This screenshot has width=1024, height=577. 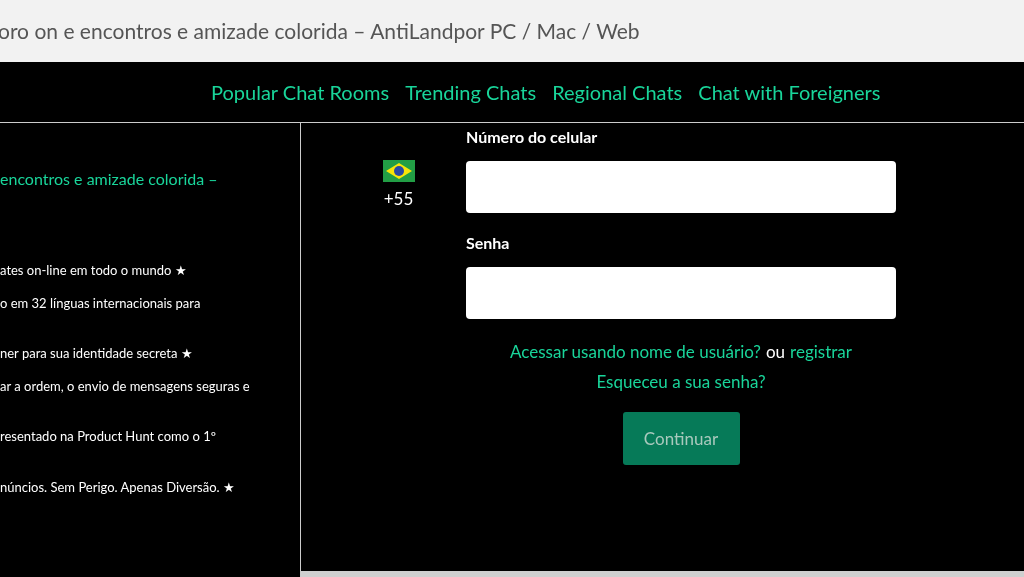 I want to click on phone-input, so click(x=681, y=187).